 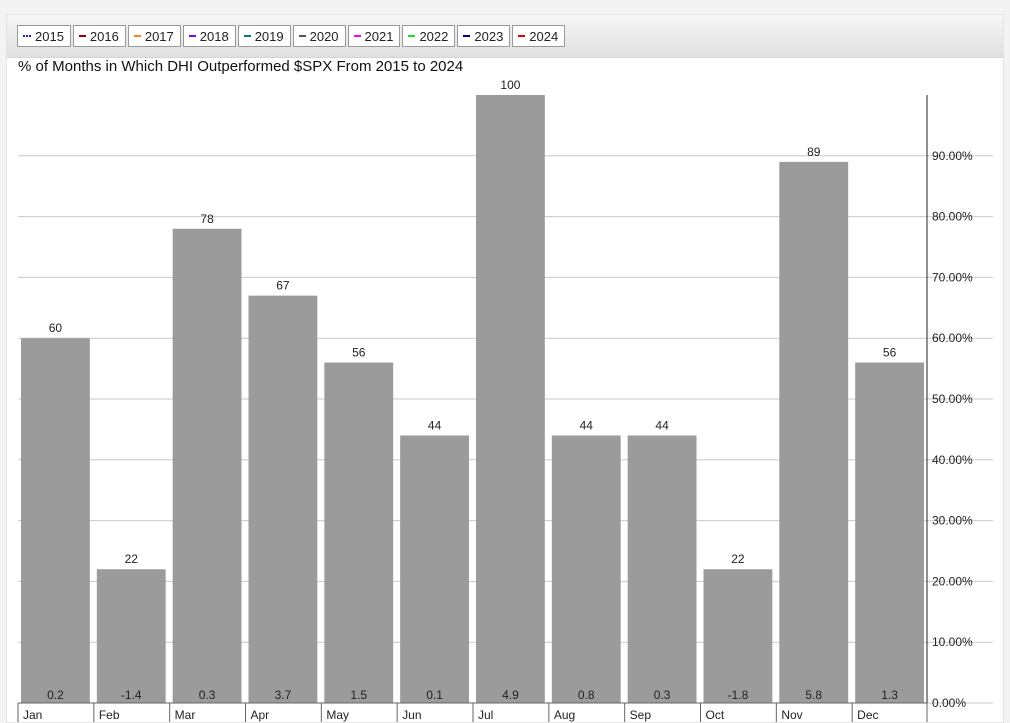 I want to click on bar-value-label: 60, so click(x=56, y=328).